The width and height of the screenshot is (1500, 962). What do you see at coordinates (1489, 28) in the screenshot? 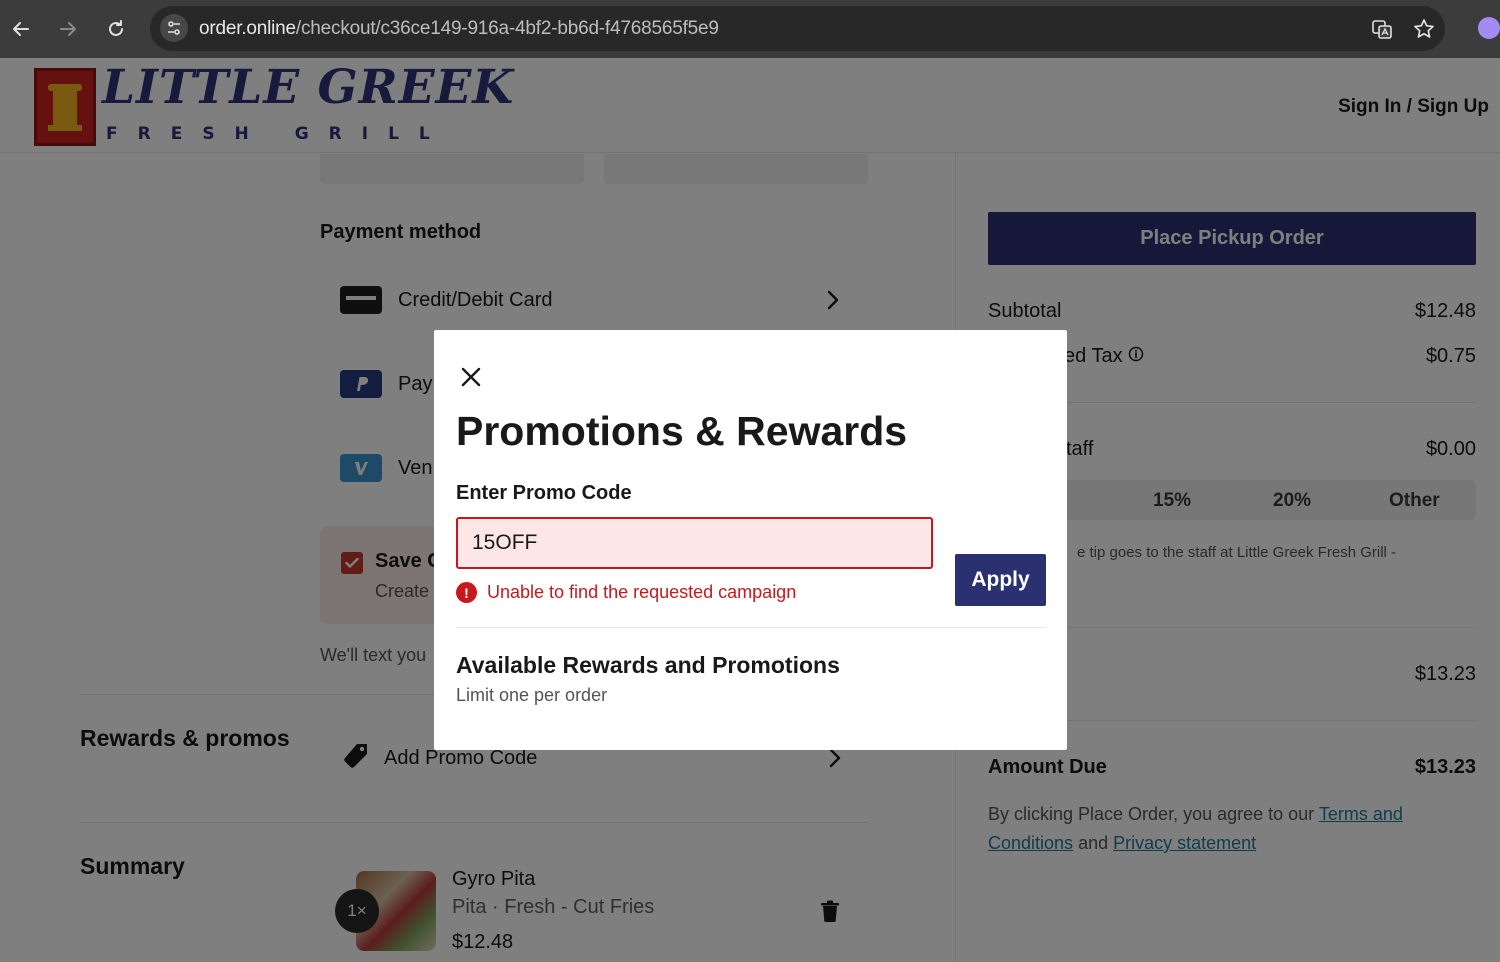
I see `extension-icon` at bounding box center [1489, 28].